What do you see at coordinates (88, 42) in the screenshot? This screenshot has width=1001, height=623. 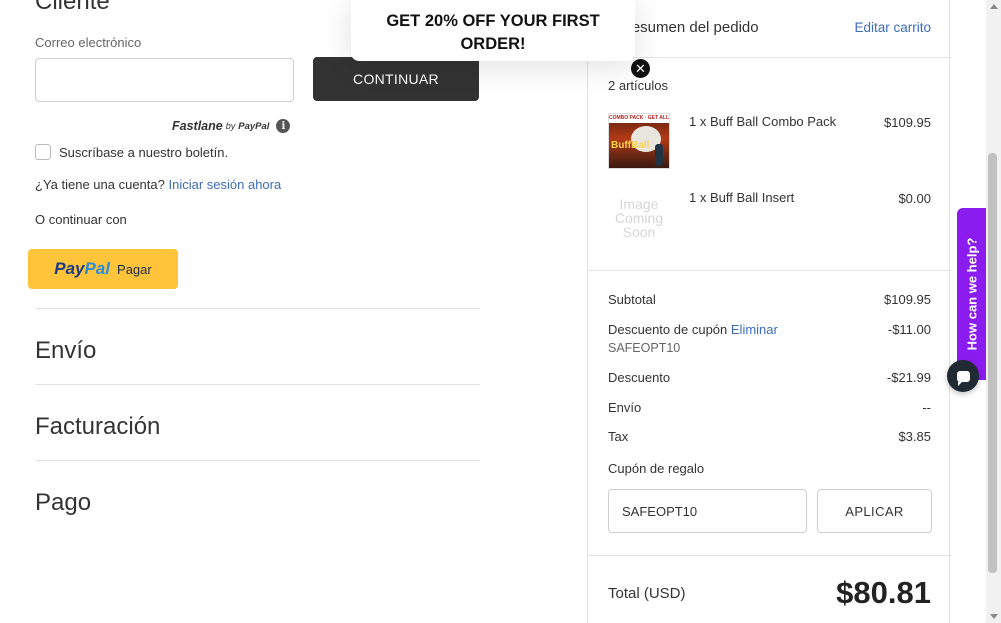 I see `email-label: Correo electrónico` at bounding box center [88, 42].